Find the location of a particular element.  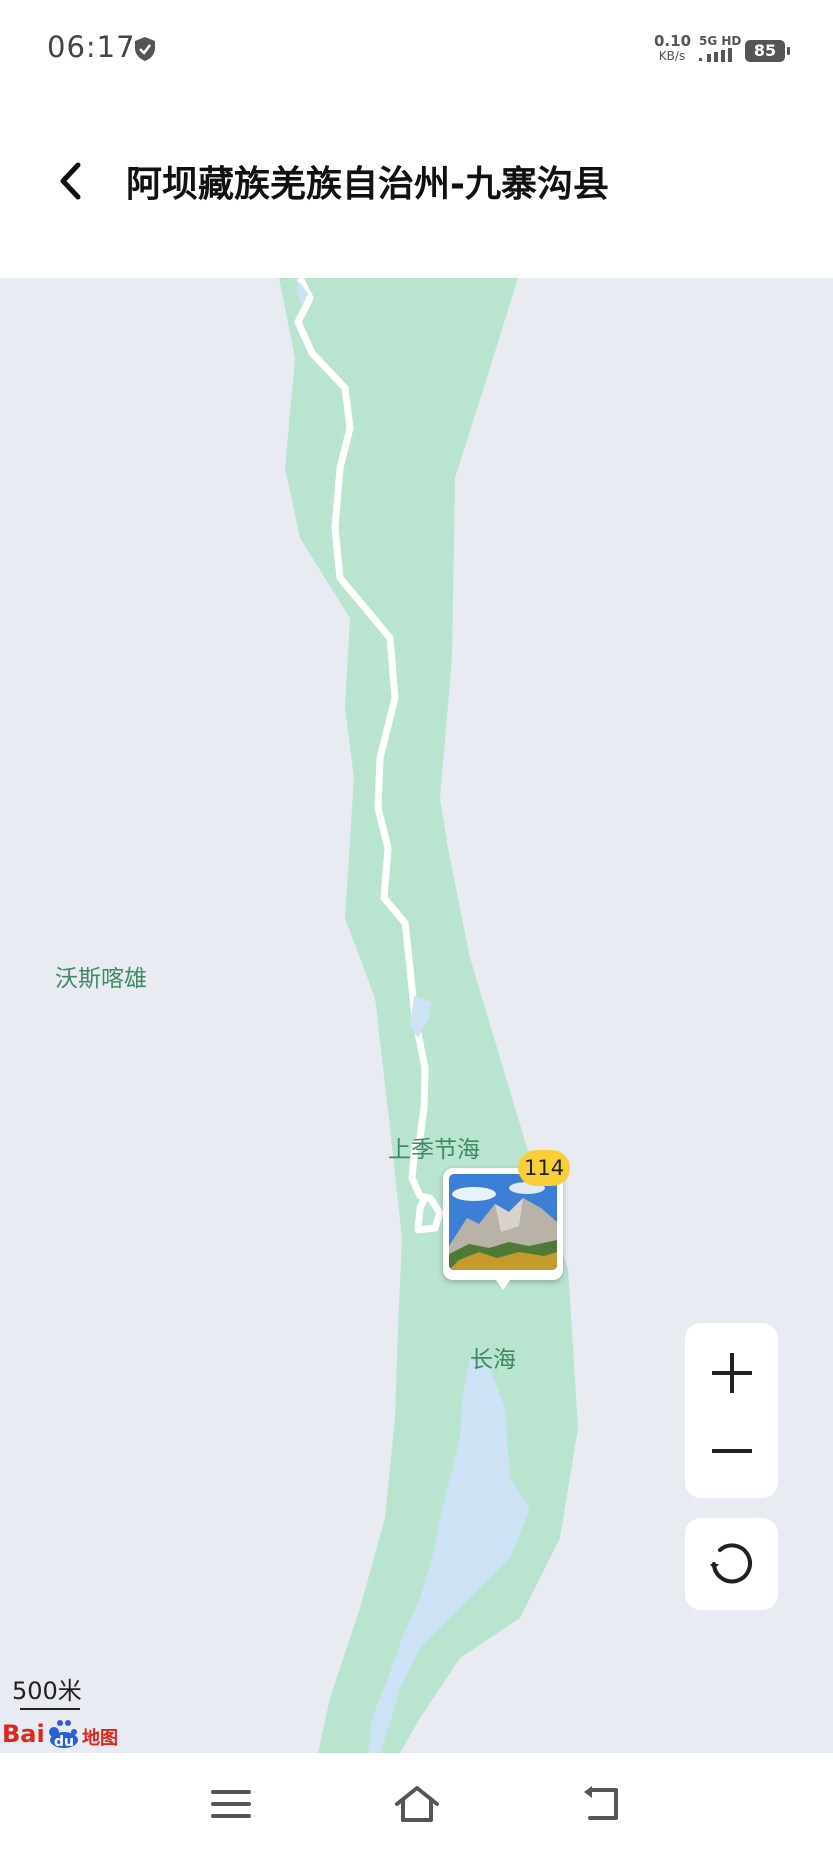

reset-view-button is located at coordinates (731, 1564).